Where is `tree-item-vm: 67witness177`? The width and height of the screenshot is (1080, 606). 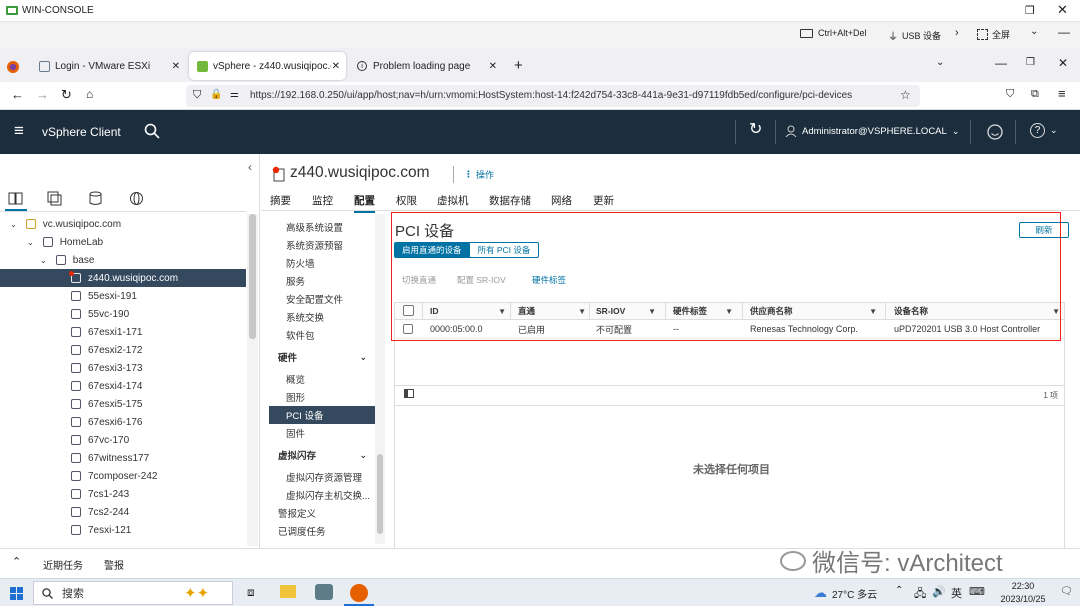 tree-item-vm: 67witness177 is located at coordinates (123, 458).